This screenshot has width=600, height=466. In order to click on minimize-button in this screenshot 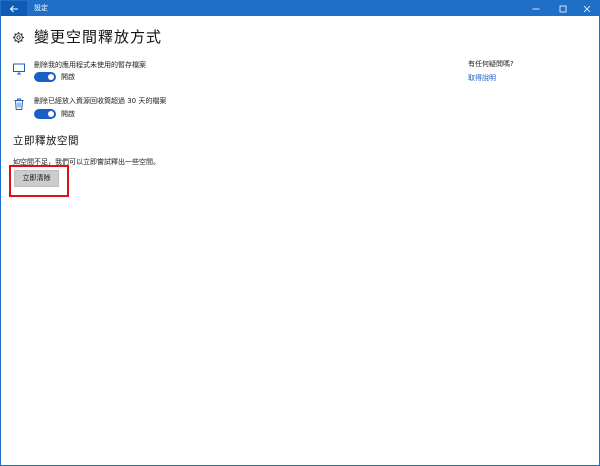, I will do `click(536, 8)`.